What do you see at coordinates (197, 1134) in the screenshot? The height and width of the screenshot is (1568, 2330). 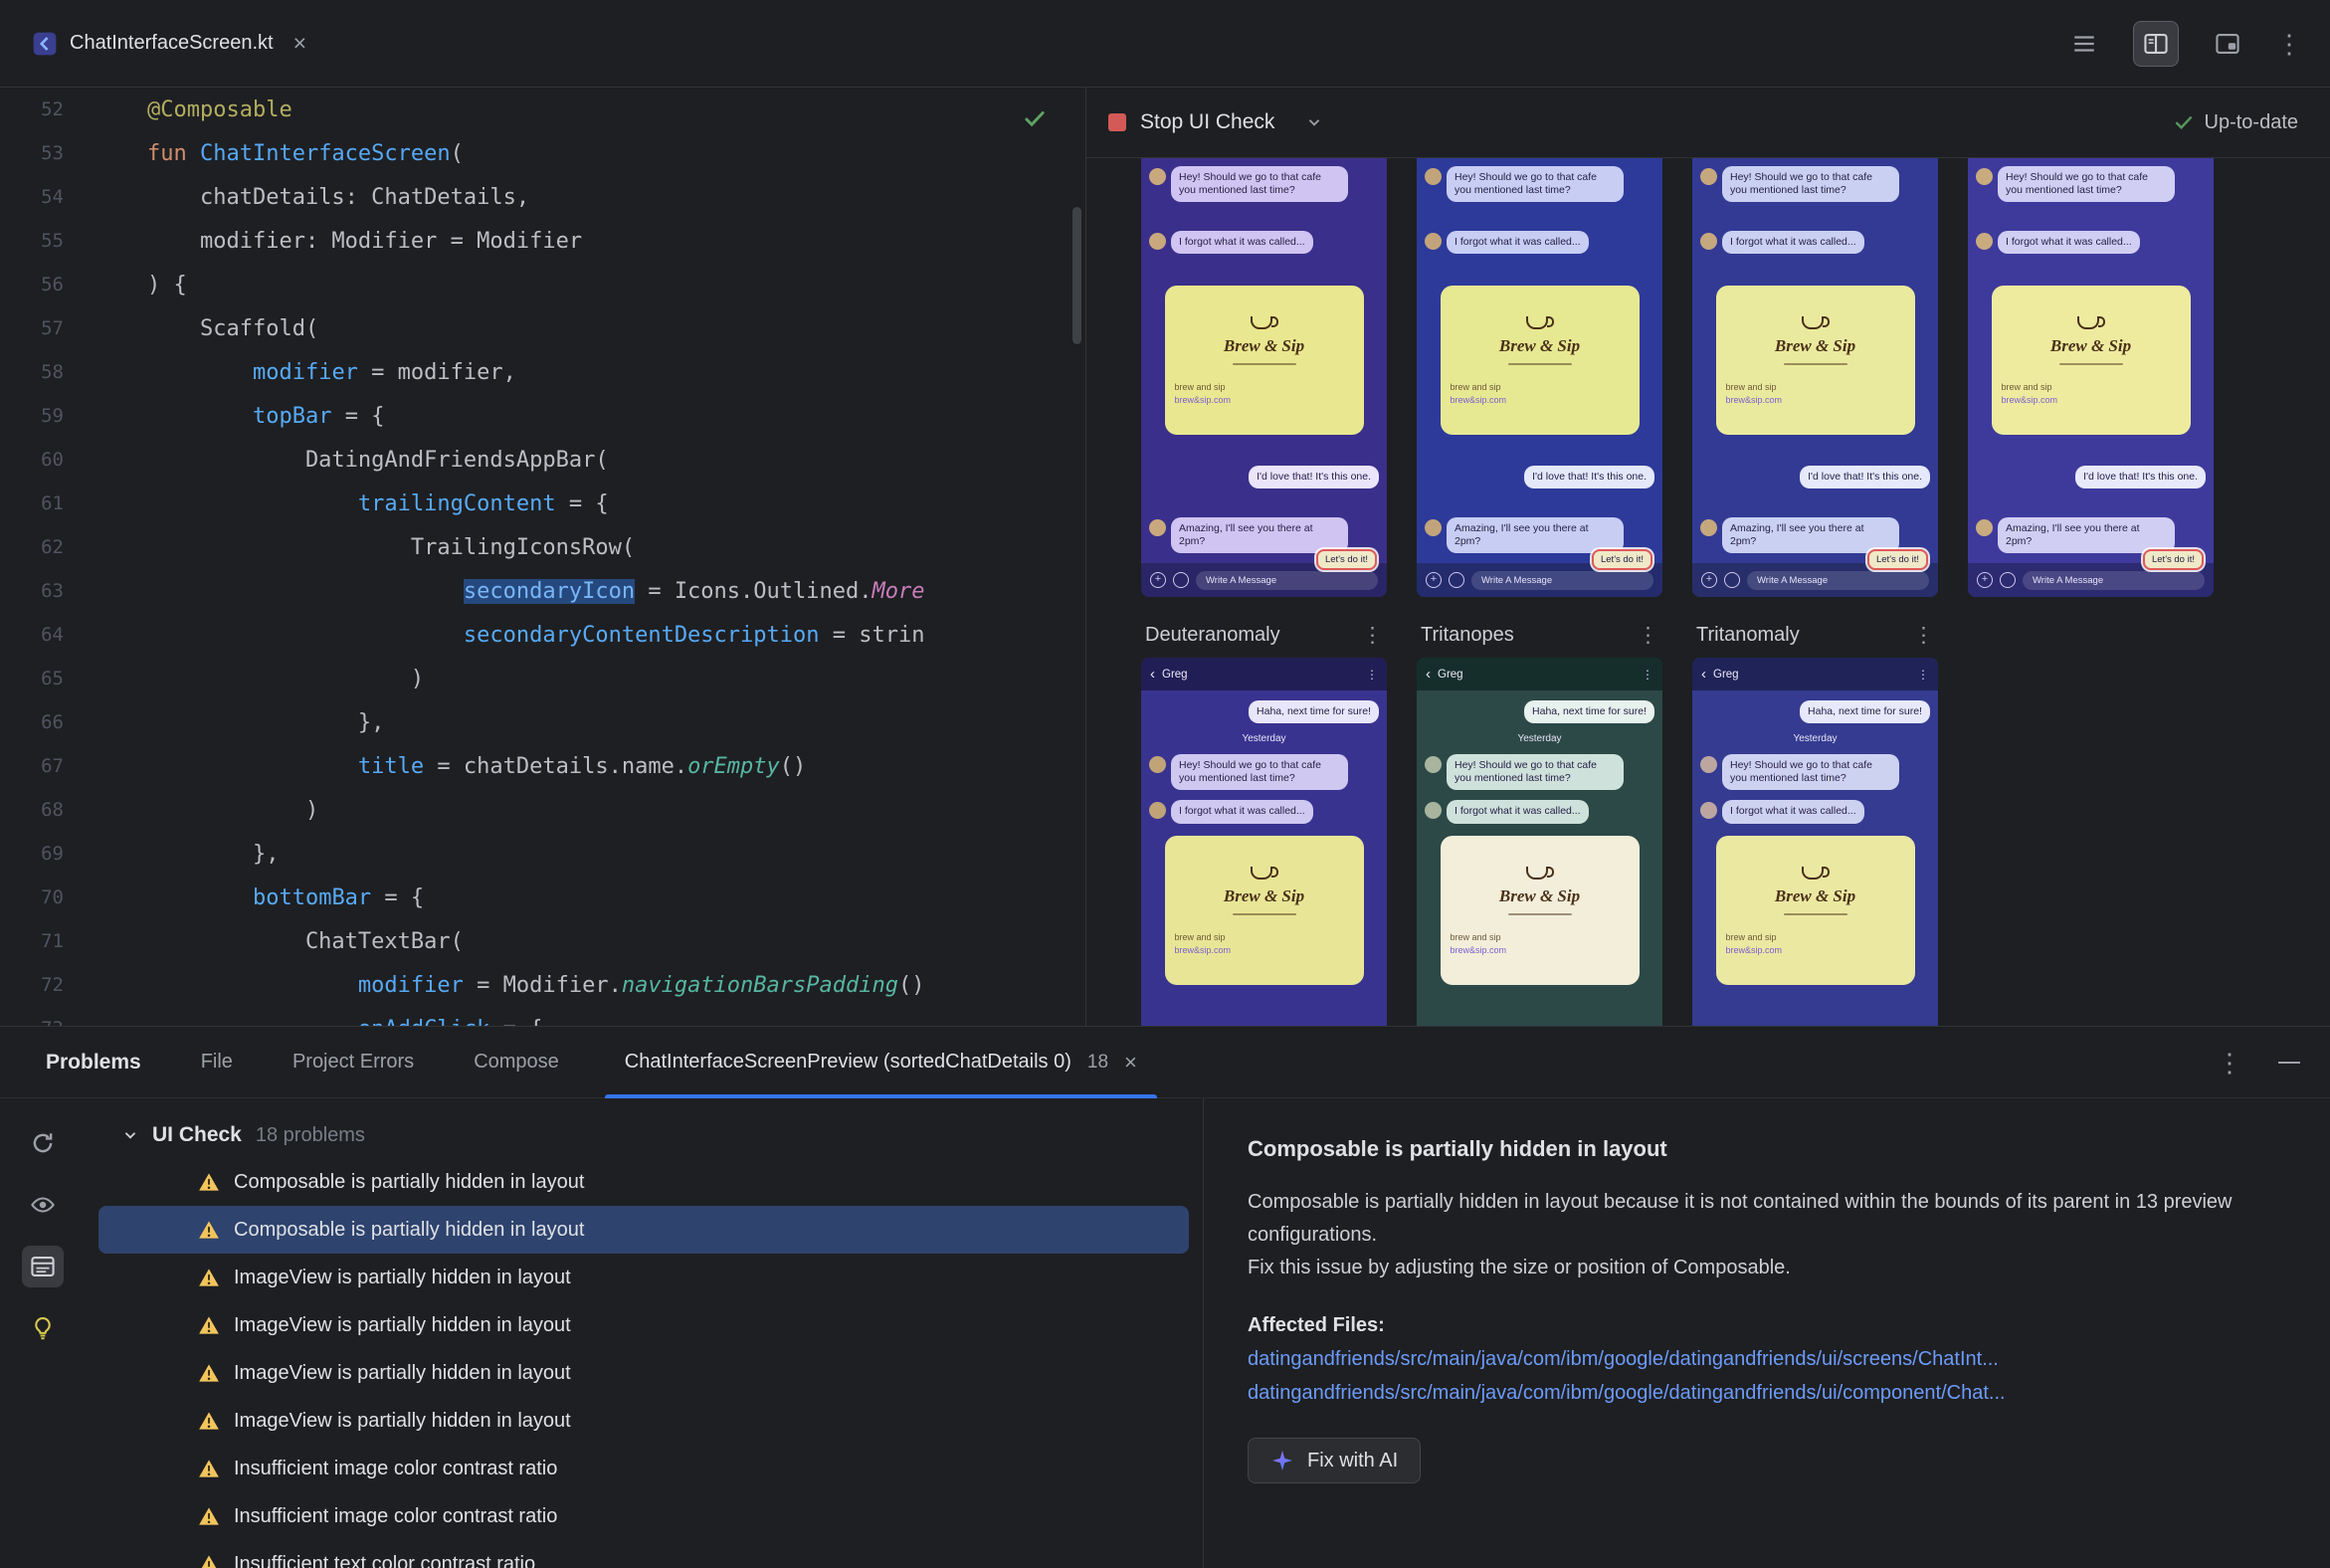 I see `group-name: UI Check` at bounding box center [197, 1134].